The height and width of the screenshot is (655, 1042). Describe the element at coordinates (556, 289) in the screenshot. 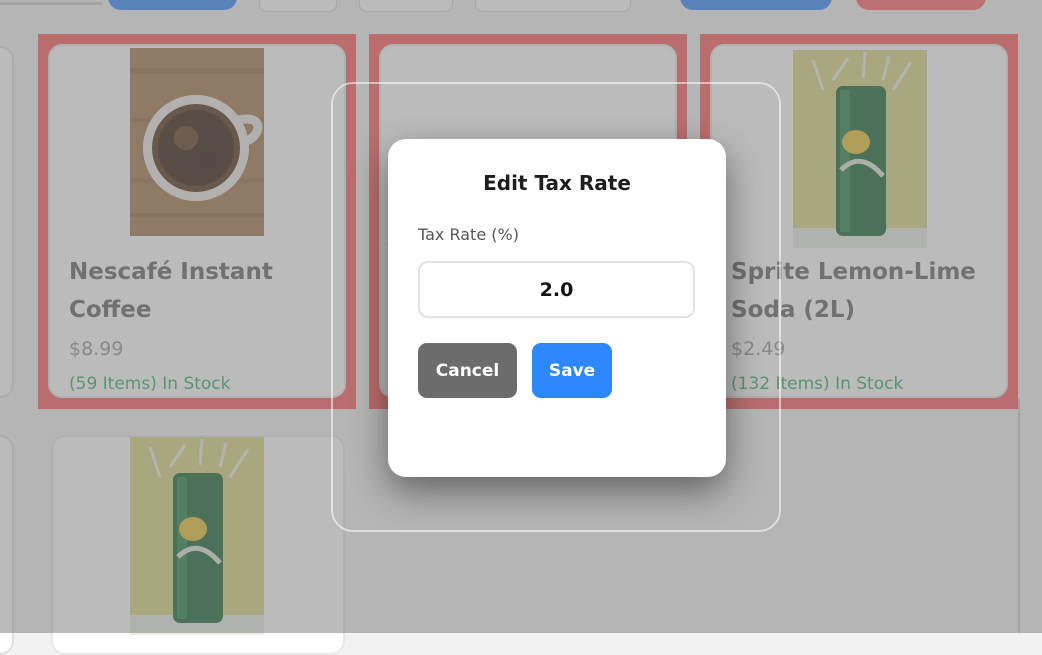

I see `tax-rate-input` at that location.